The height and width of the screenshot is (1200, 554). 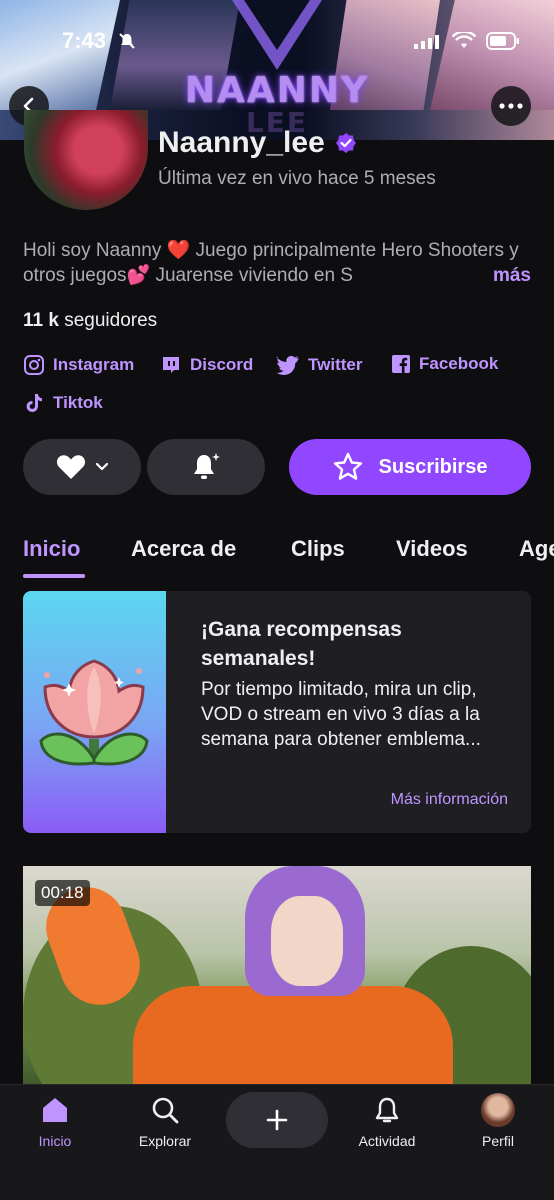 I want to click on notifications-button, so click(x=206, y=467).